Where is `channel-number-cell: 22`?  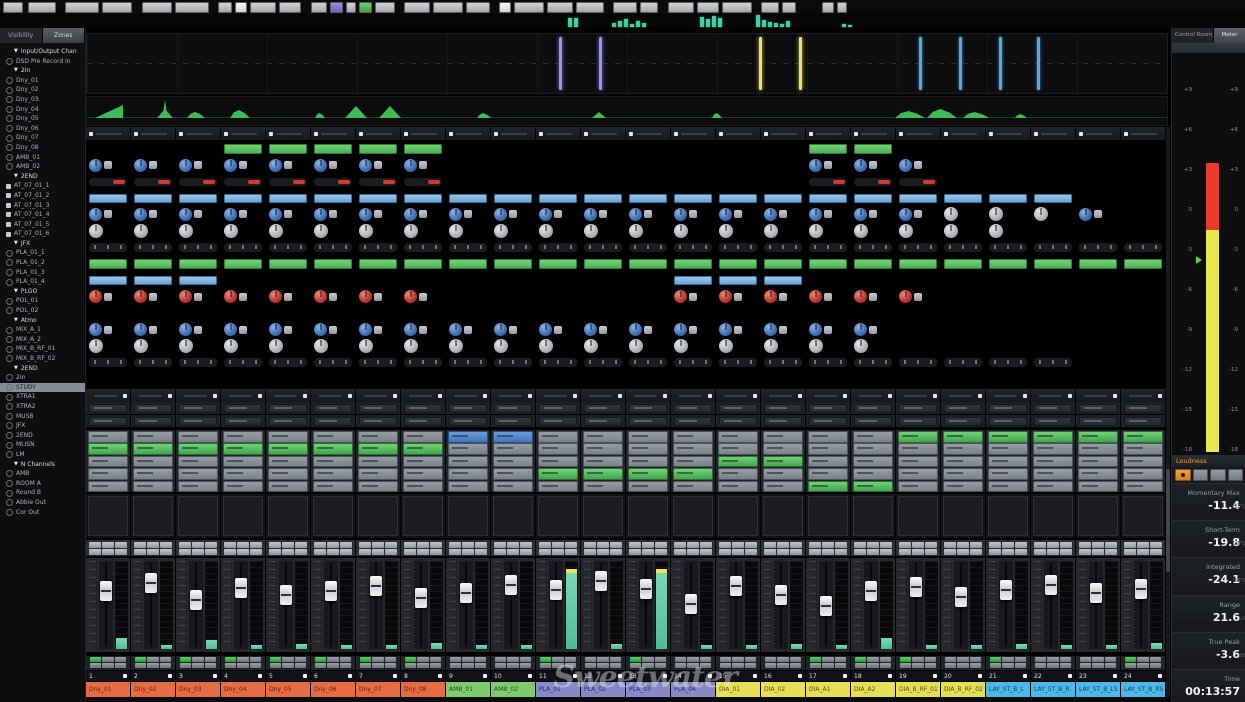
channel-number-cell: 22 is located at coordinates (1053, 676).